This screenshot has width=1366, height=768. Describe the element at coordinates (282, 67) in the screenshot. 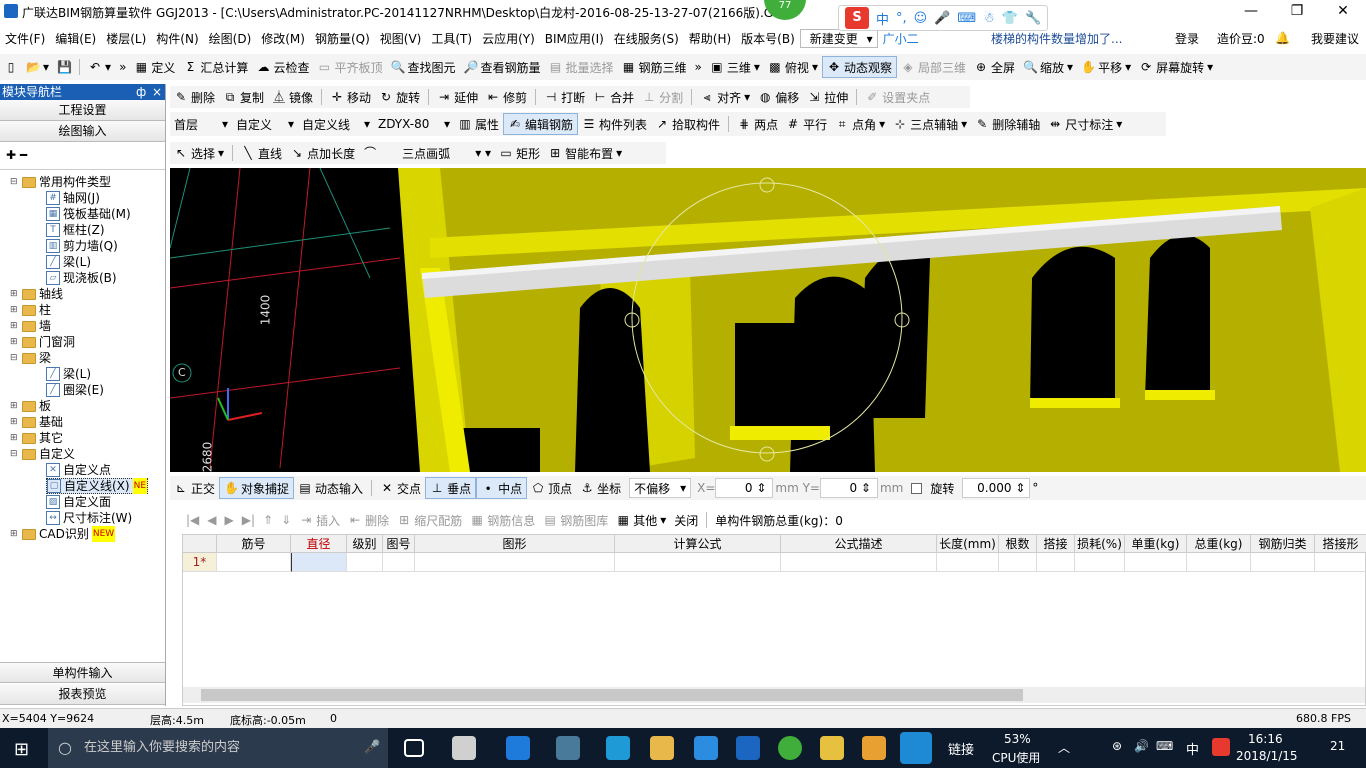

I see `cloud-check-button: ☁ 云检查` at that location.